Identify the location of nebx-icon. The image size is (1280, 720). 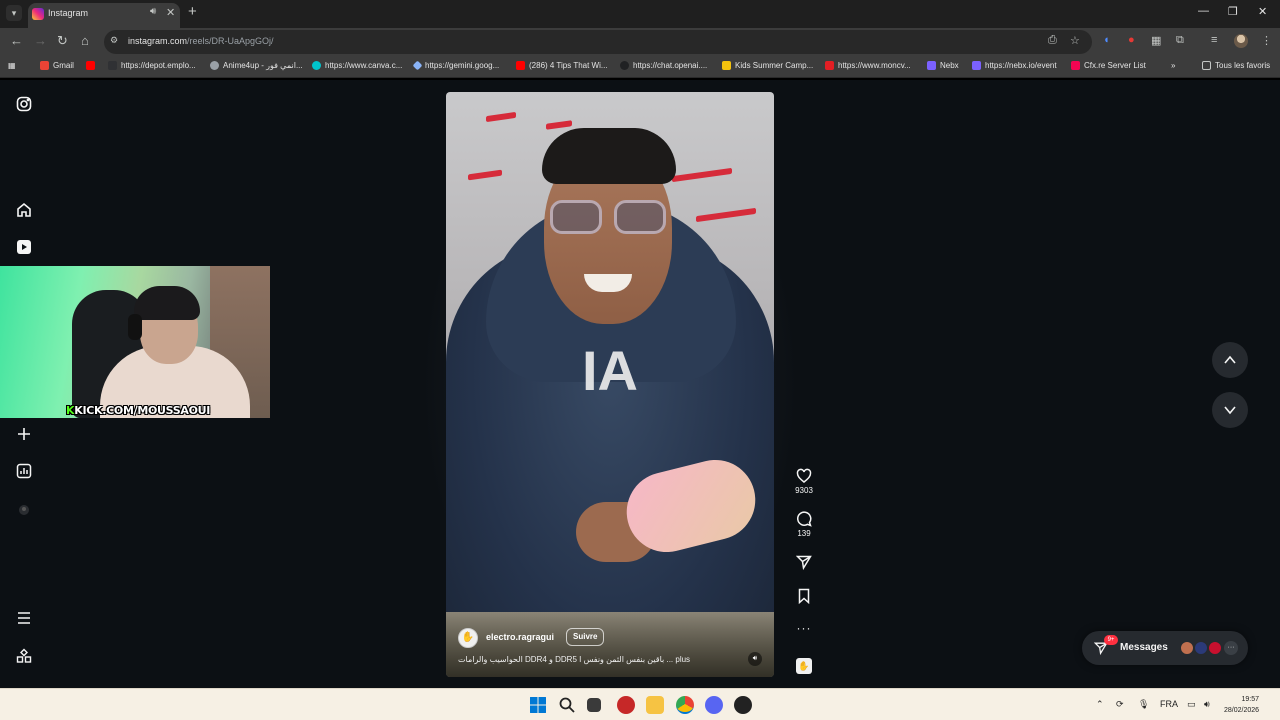
(931, 65).